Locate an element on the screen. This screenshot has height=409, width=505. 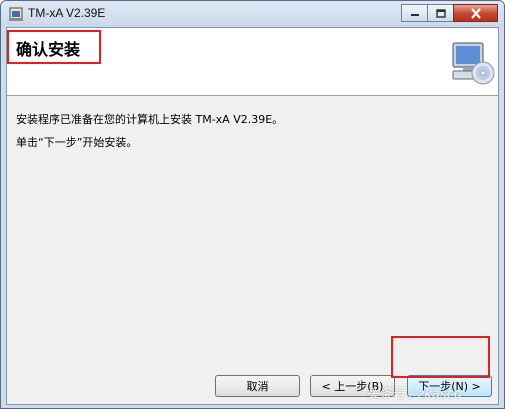
close-icon is located at coordinates (475, 13).